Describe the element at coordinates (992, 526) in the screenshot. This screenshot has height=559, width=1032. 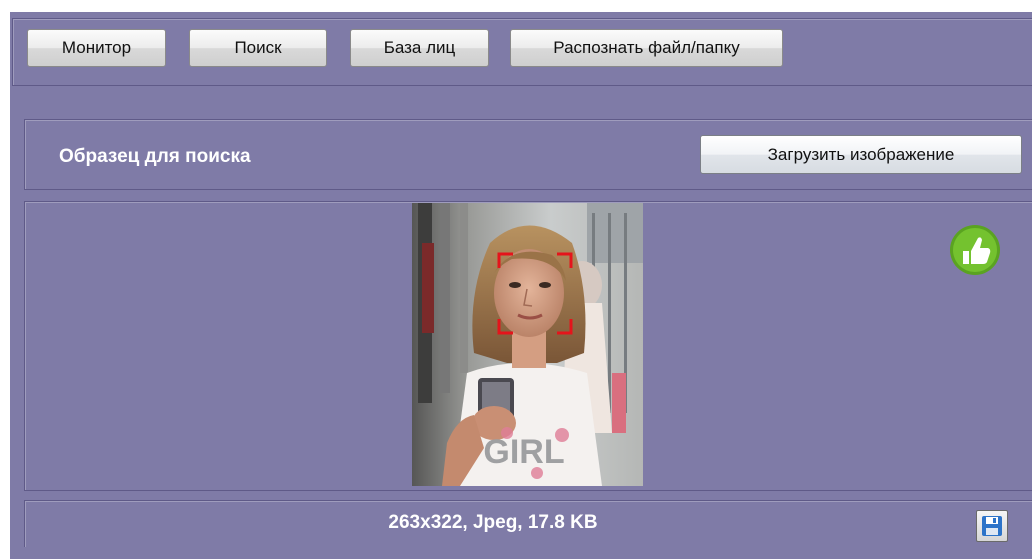
I see `save-icon` at that location.